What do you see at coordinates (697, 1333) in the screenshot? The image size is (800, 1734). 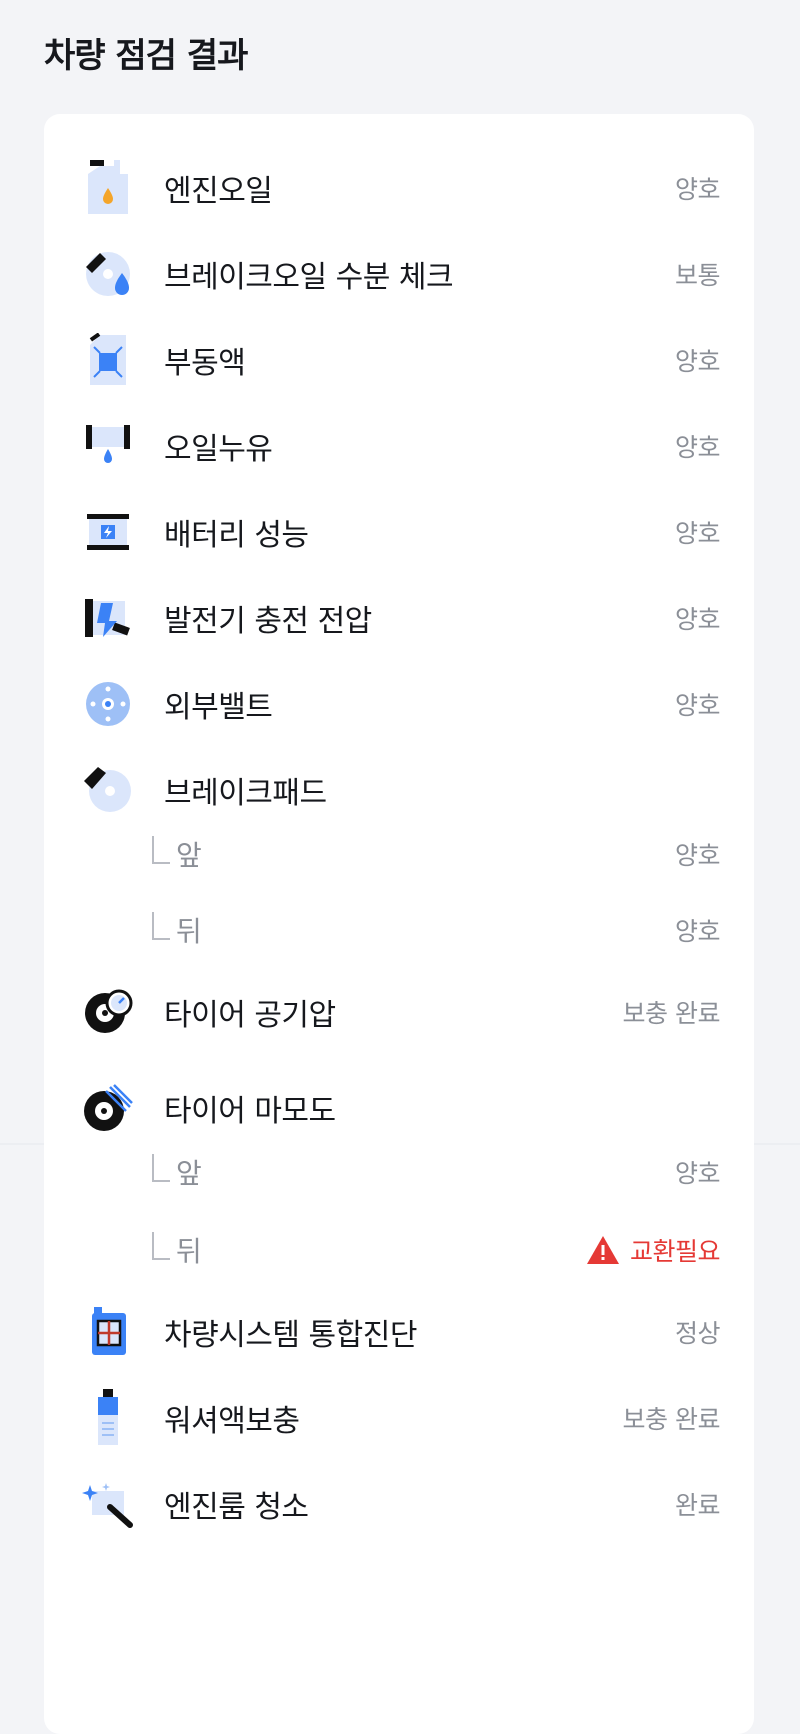 I see `status-text: 정상` at bounding box center [697, 1333].